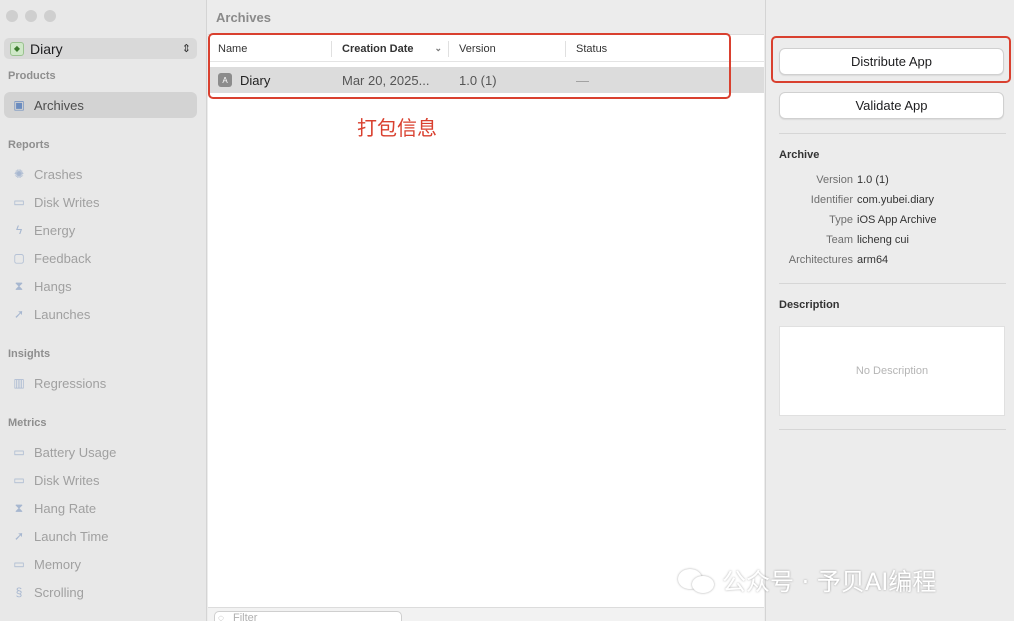 This screenshot has width=1014, height=621. What do you see at coordinates (873, 180) in the screenshot?
I see `detail-value: 1.0 (1)` at bounding box center [873, 180].